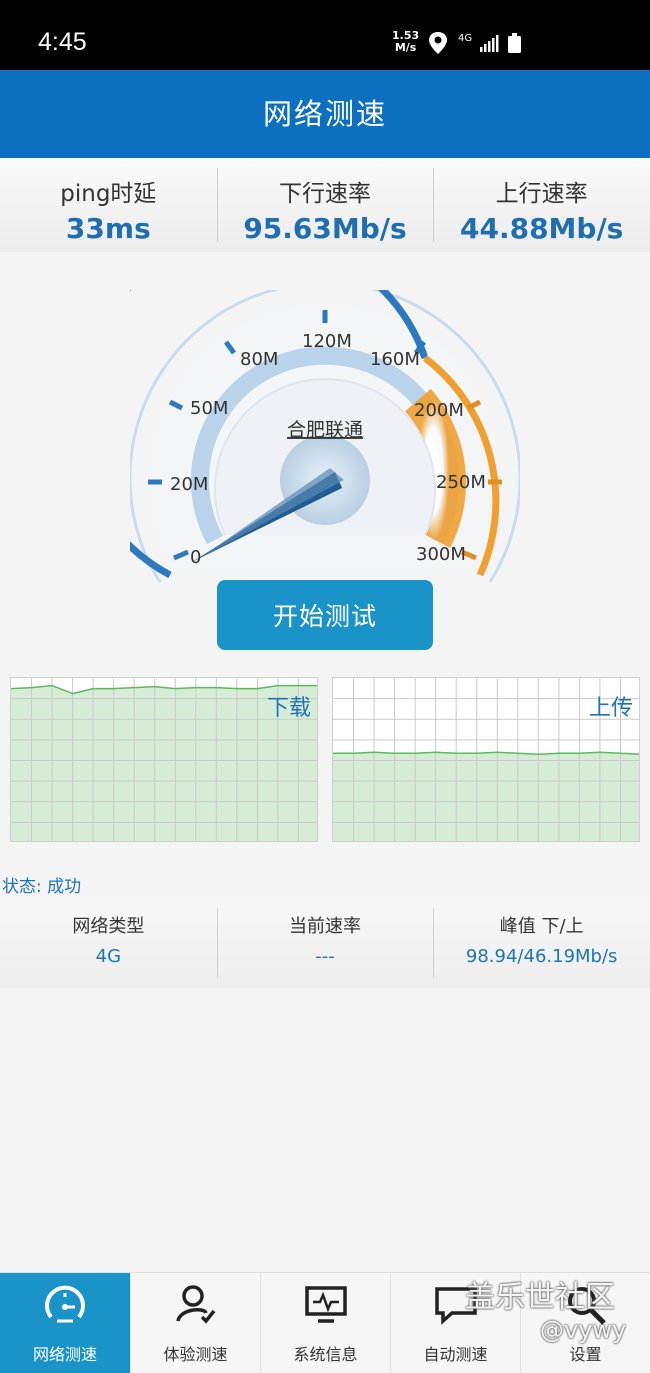 Image resolution: width=650 pixels, height=1373 pixels. What do you see at coordinates (325, 956) in the screenshot?
I see `current-rate-value: ---` at bounding box center [325, 956].